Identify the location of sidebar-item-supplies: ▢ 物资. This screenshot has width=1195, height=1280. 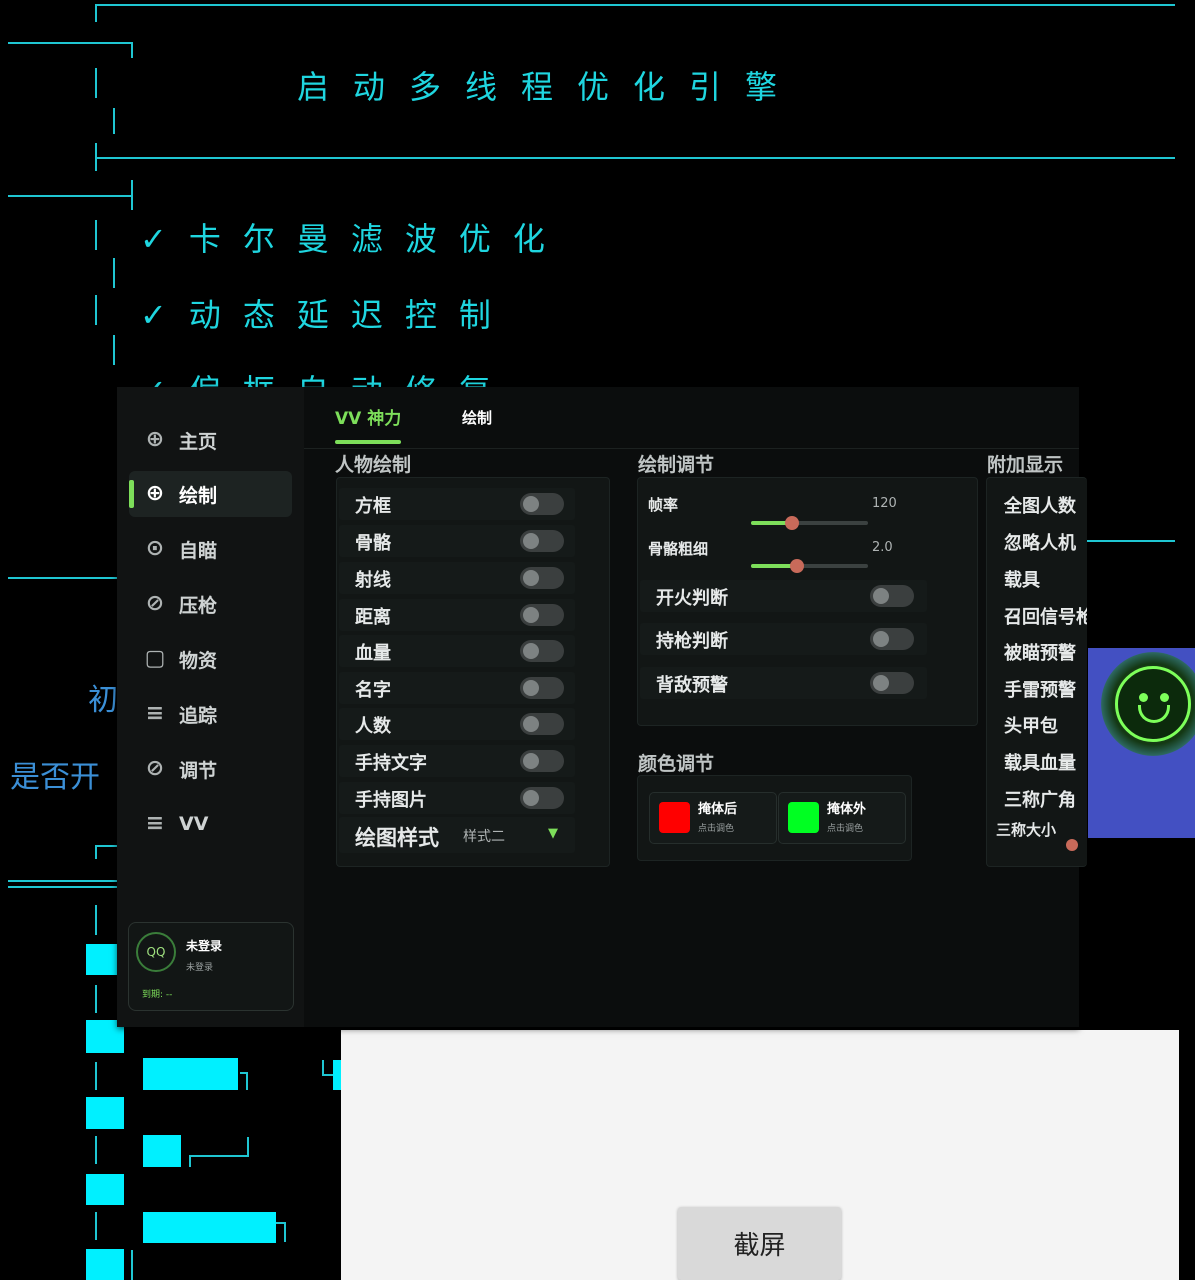
(210, 659).